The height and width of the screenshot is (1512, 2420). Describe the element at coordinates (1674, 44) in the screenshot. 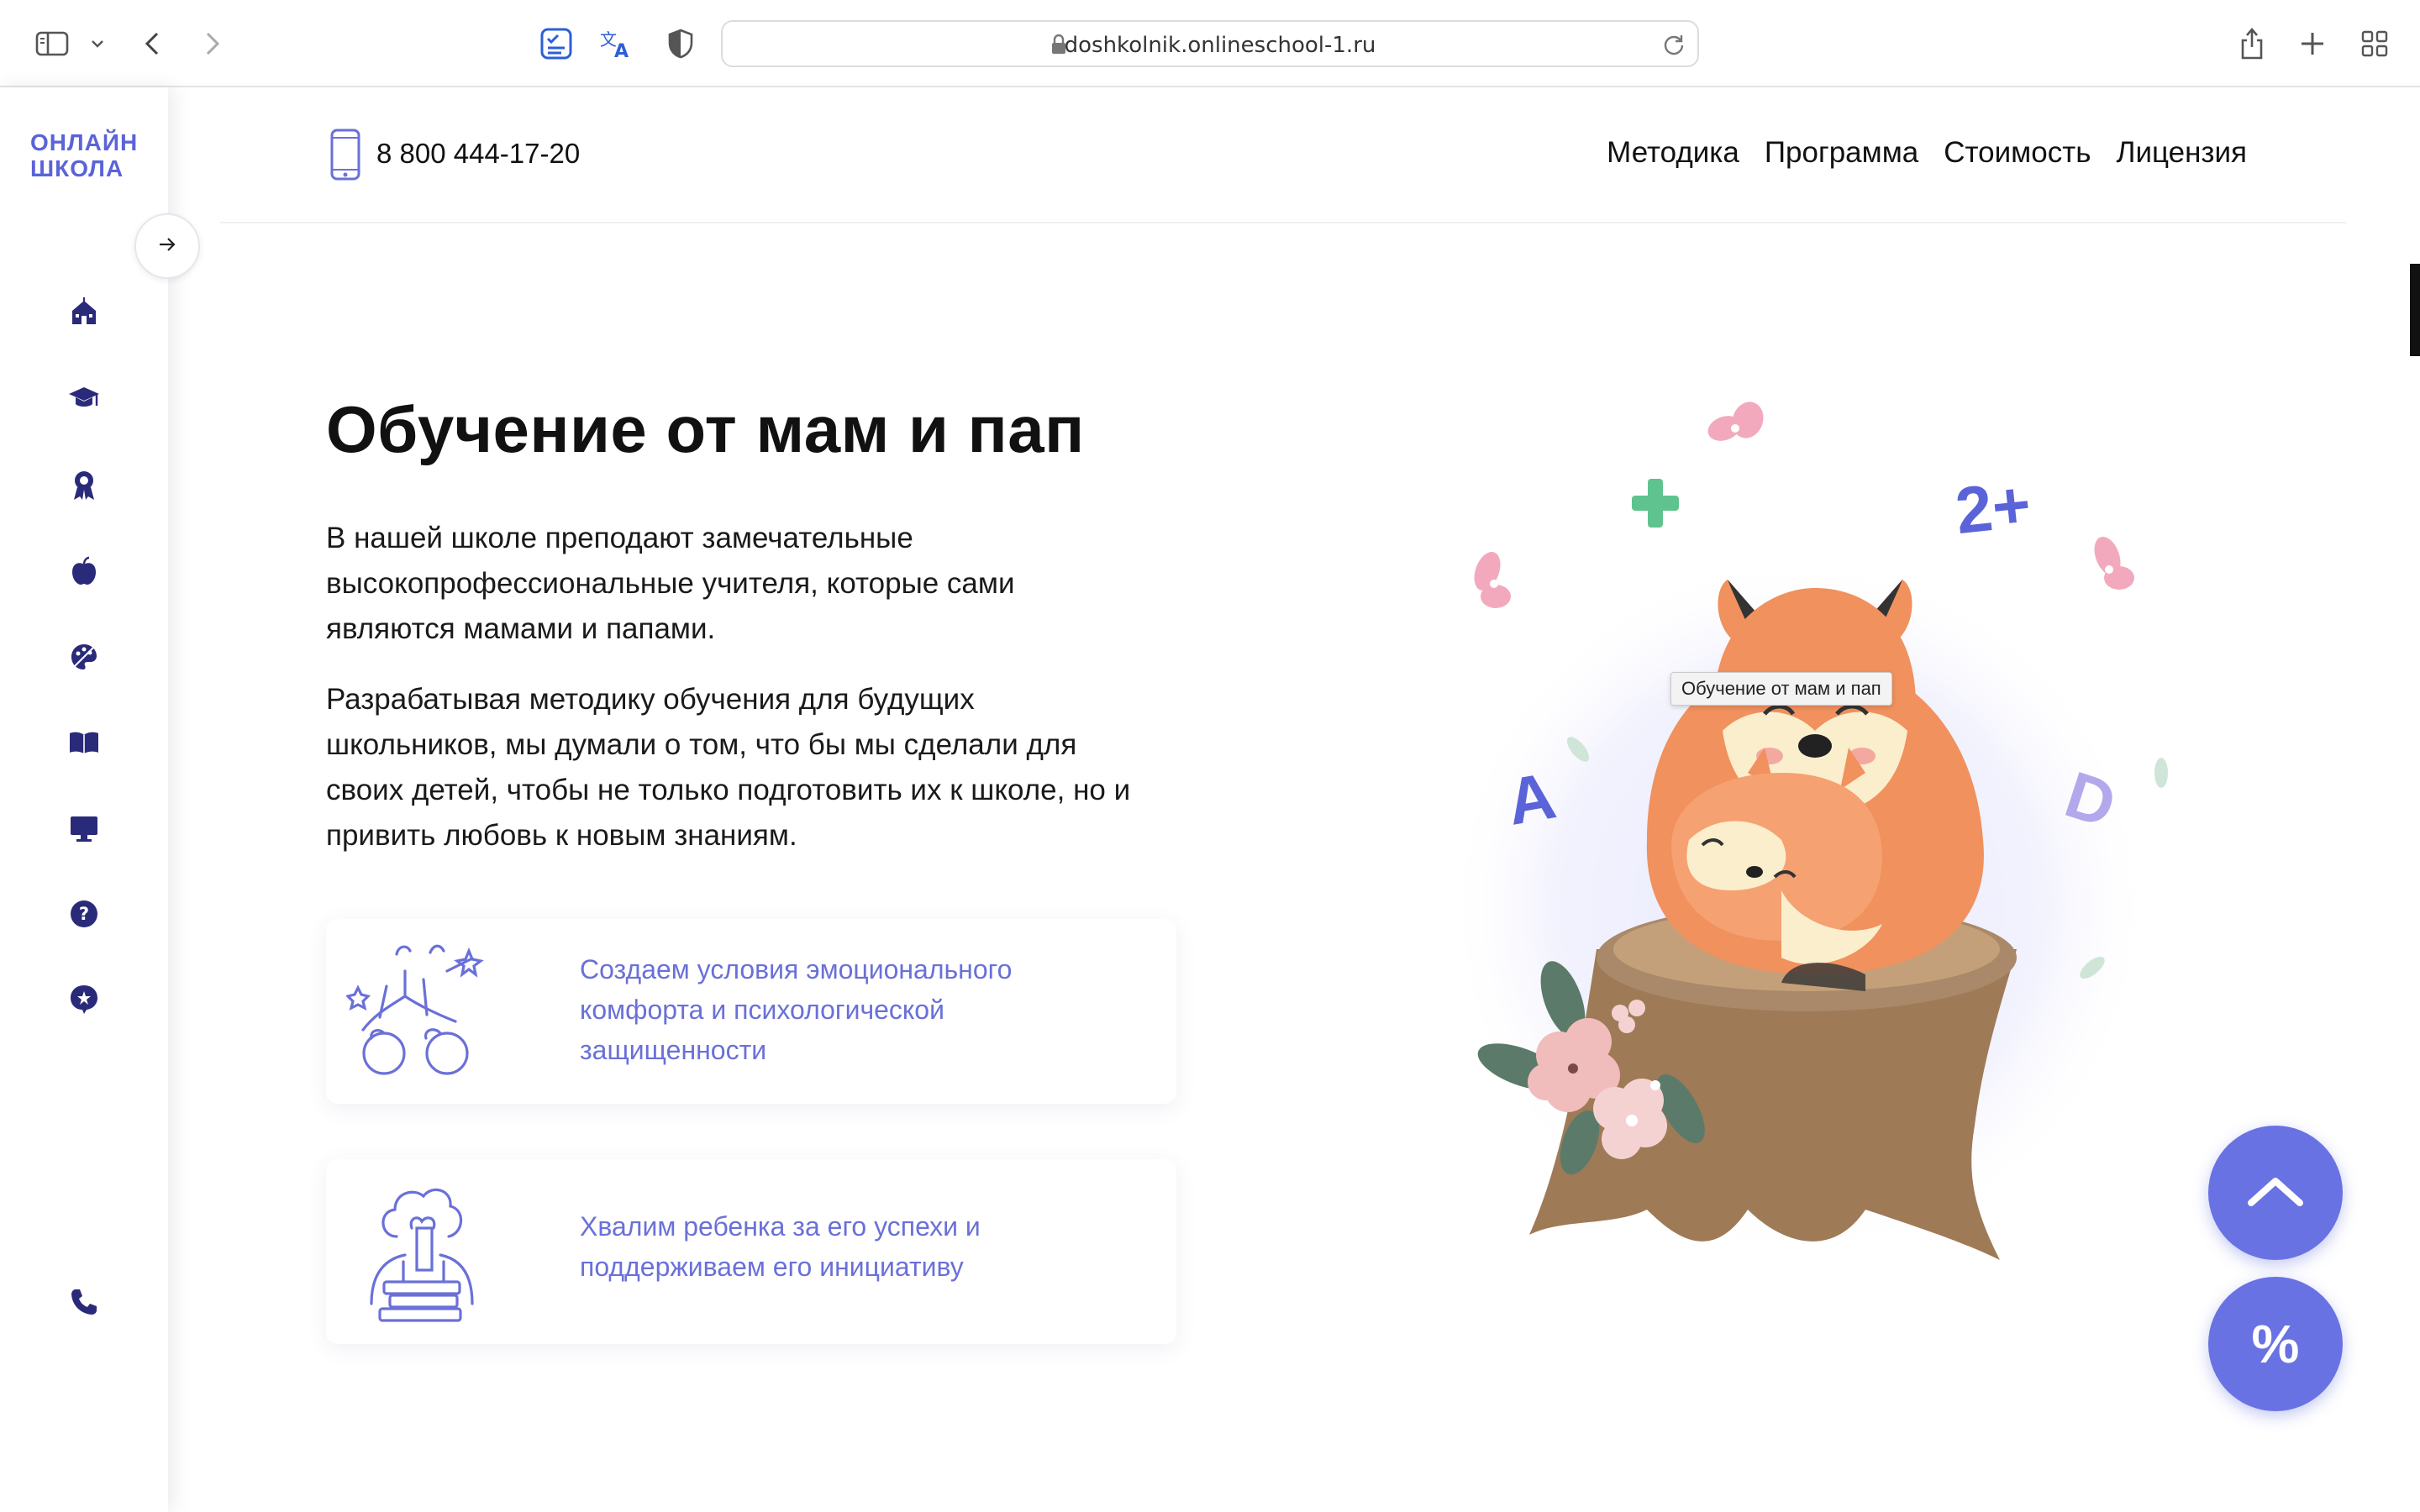

I see `reload-icon` at that location.